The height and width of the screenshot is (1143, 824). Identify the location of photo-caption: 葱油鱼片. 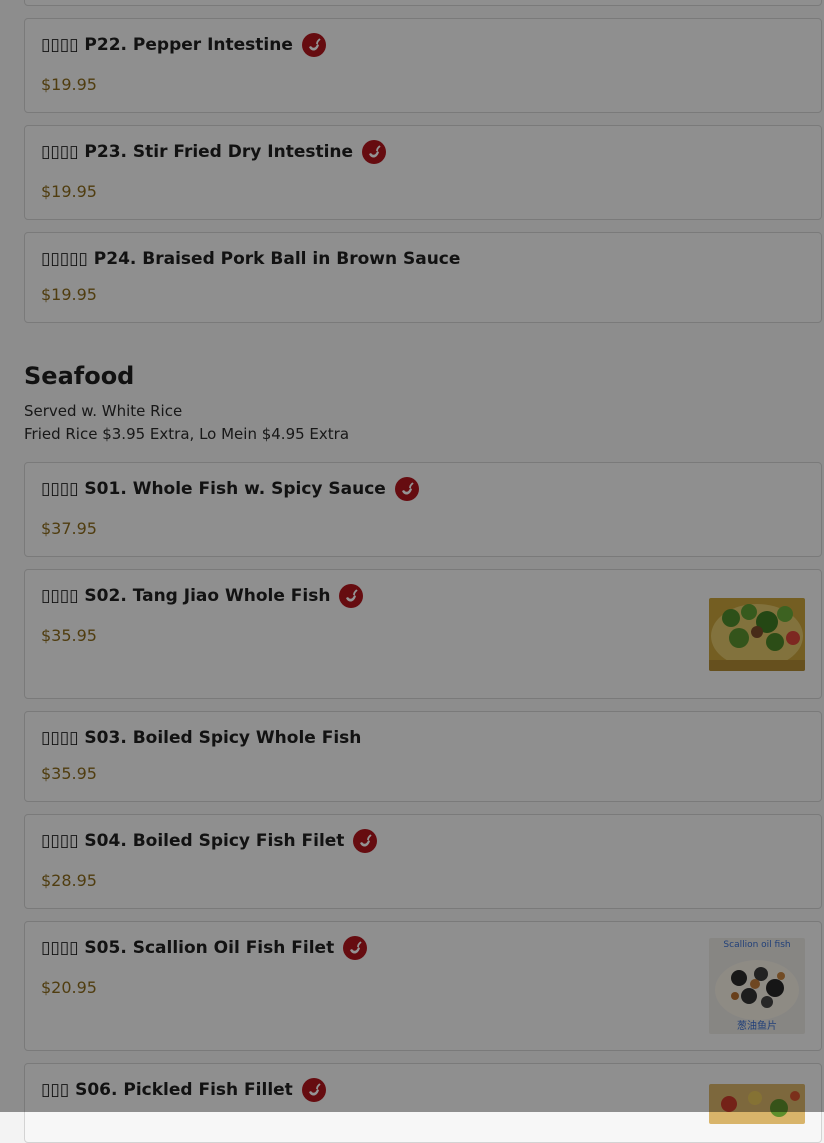
(757, 1026).